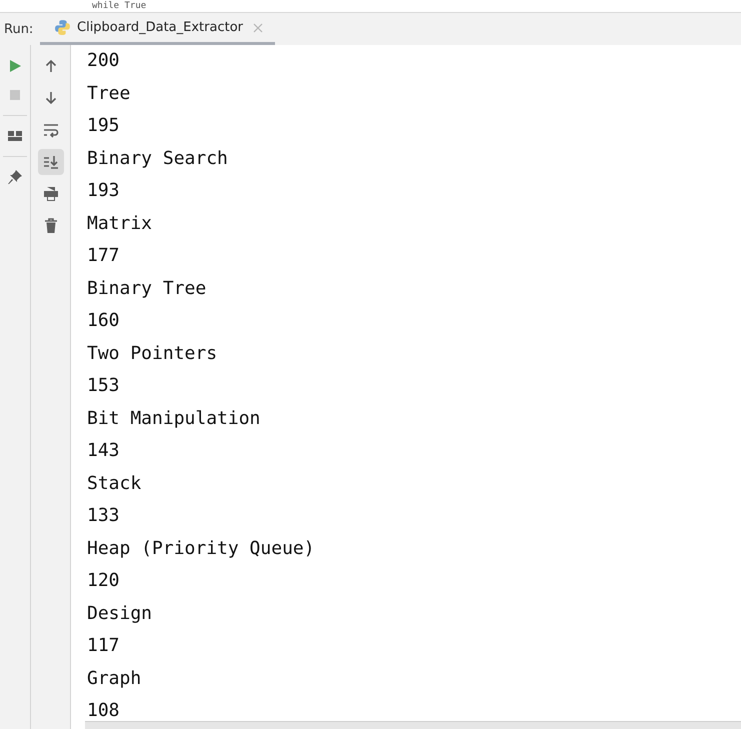  Describe the element at coordinates (15, 177) in the screenshot. I see `pin-icon` at that location.